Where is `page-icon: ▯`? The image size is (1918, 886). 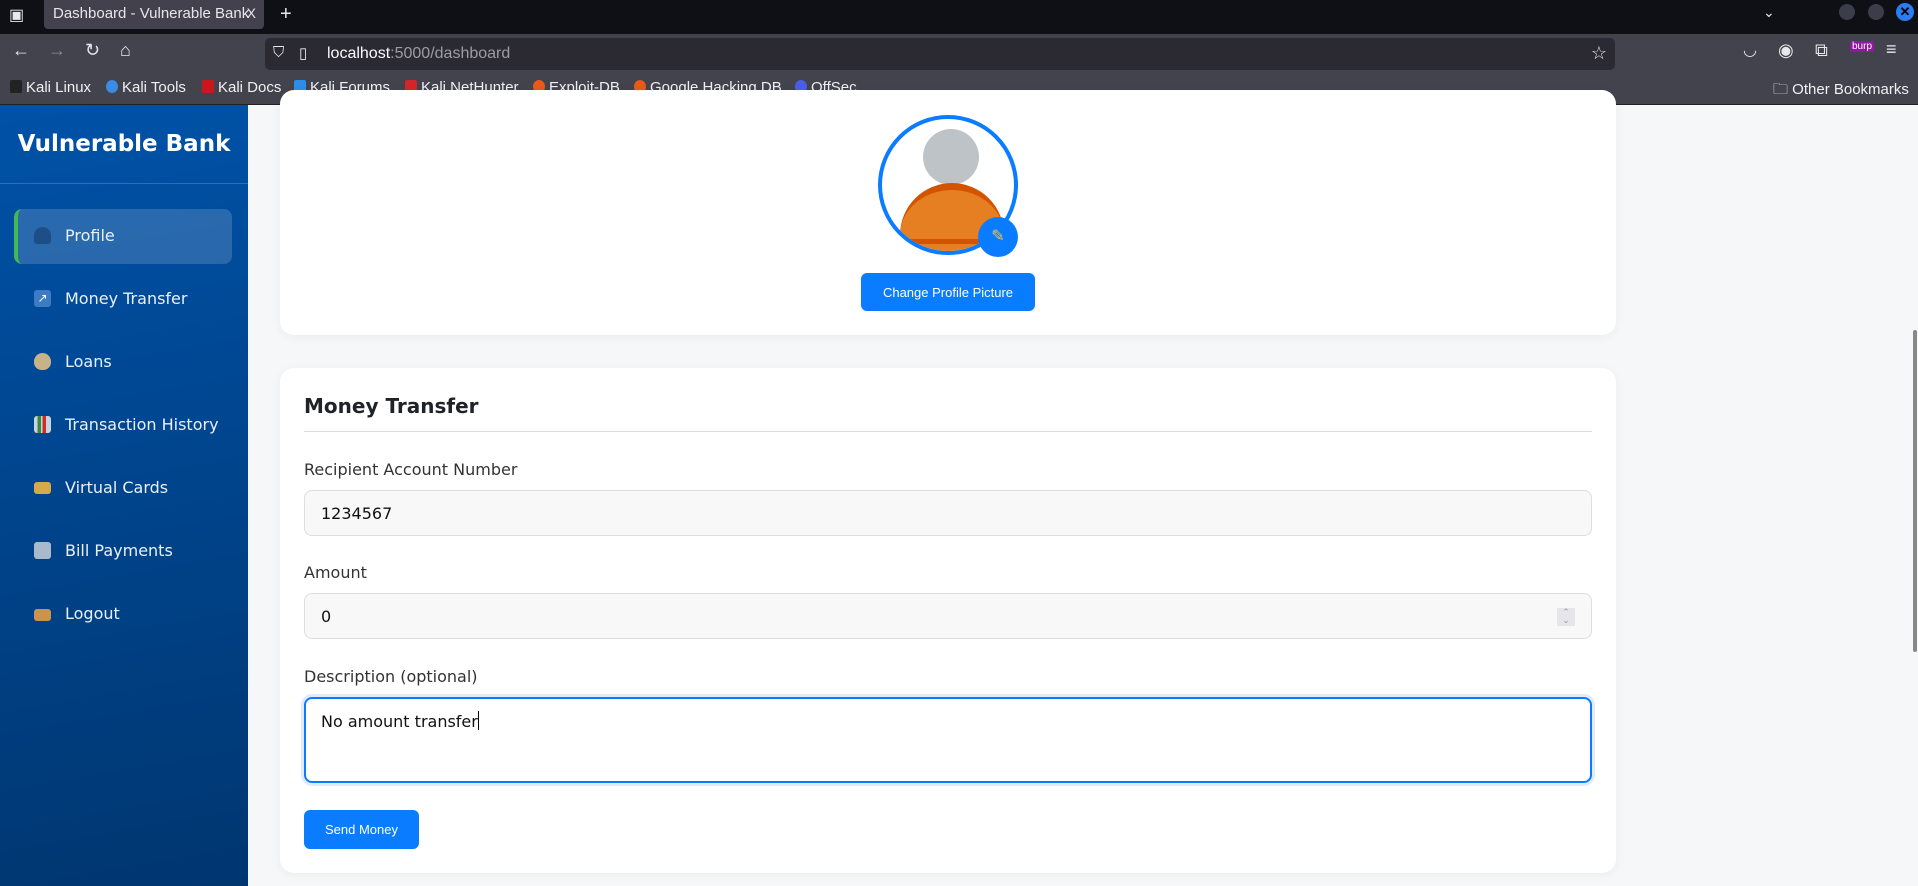 page-icon: ▯ is located at coordinates (303, 53).